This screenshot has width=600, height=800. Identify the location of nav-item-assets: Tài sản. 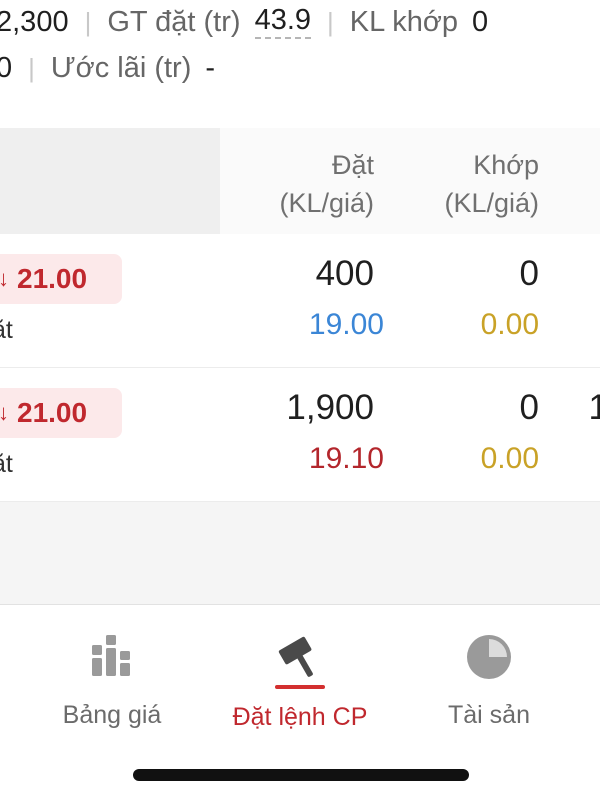
(489, 691).